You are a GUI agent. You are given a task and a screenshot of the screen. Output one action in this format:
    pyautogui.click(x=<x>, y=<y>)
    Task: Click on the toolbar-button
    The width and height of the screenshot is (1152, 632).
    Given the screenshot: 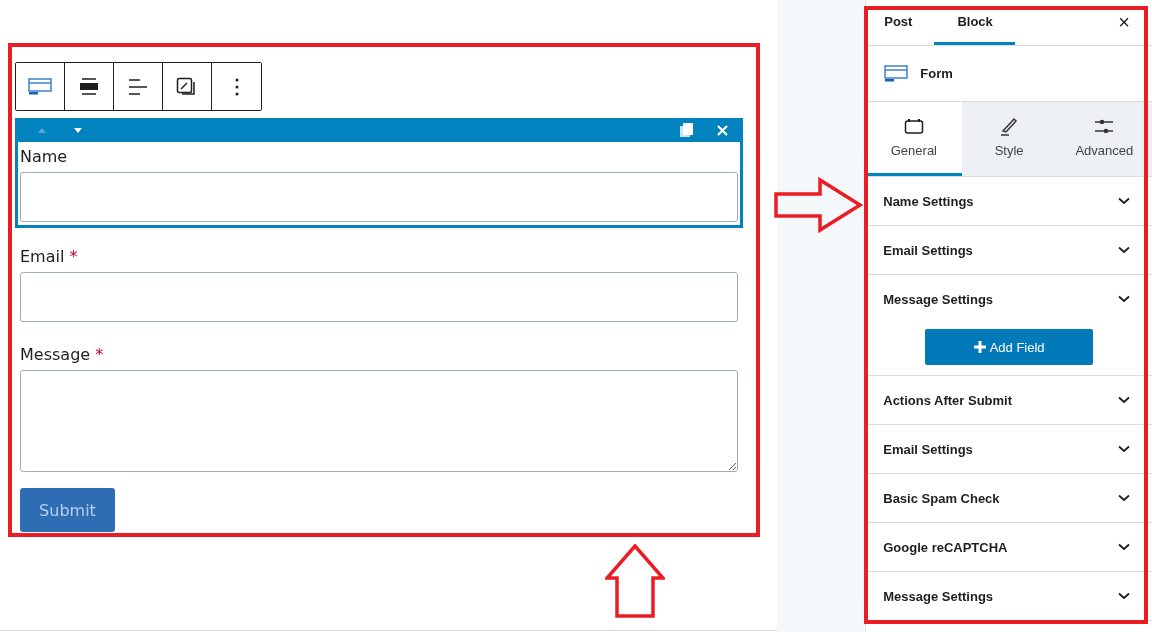 What is the action you would take?
    pyautogui.click(x=40, y=86)
    